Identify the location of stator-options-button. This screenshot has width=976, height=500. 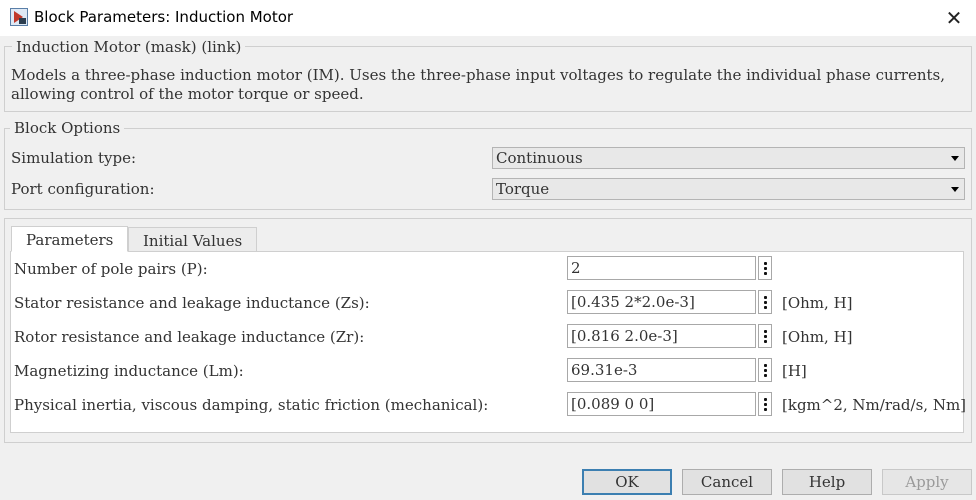
(765, 302).